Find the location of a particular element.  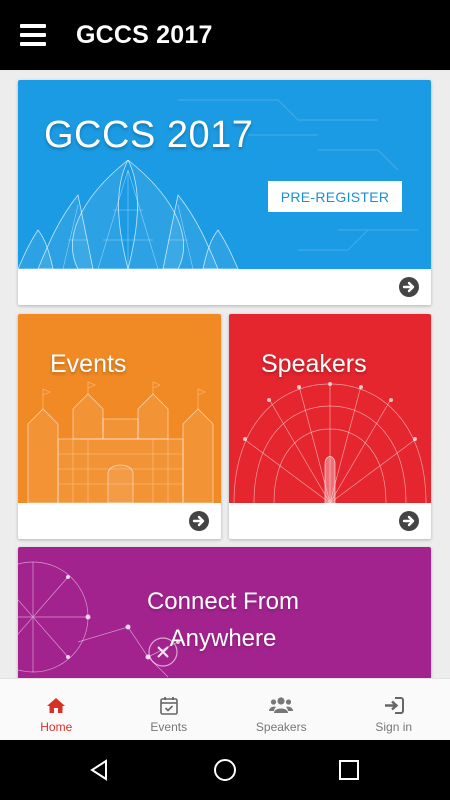

peacock-illustration is located at coordinates (330, 442).